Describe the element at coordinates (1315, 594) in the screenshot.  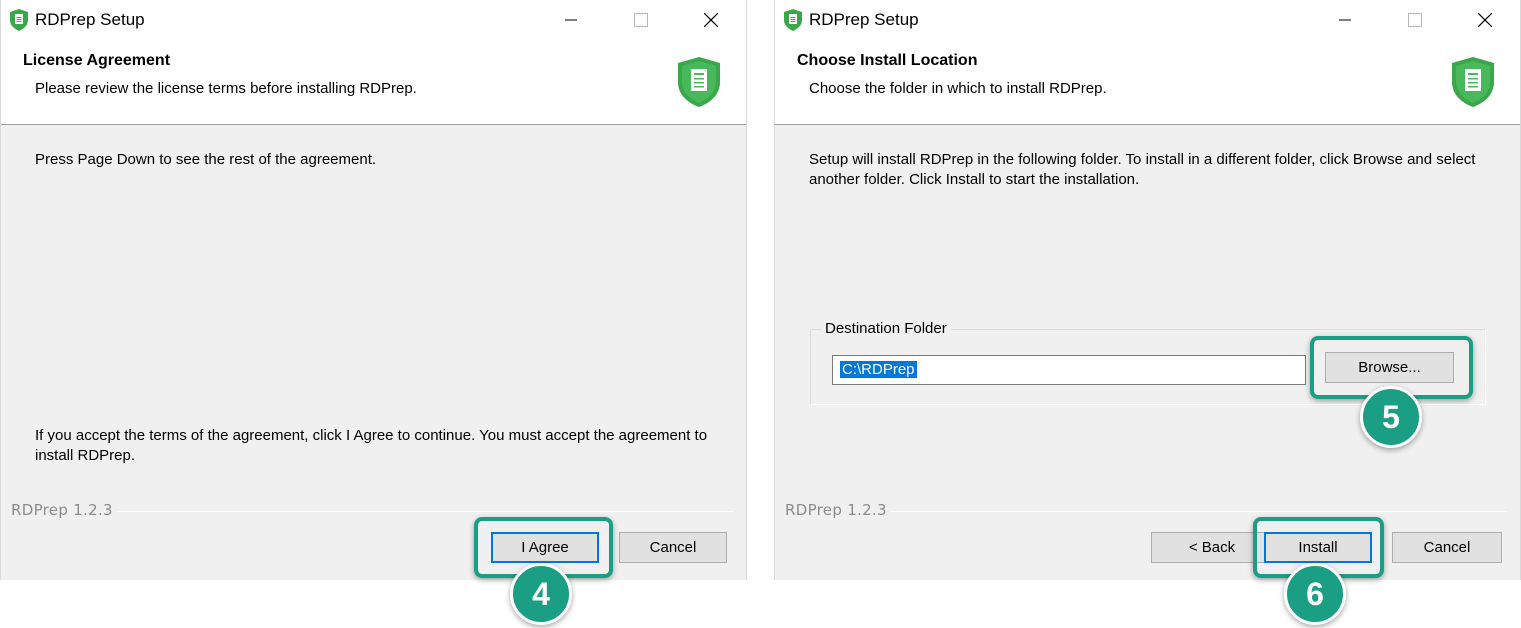
I see `step-6-badge: 6` at that location.